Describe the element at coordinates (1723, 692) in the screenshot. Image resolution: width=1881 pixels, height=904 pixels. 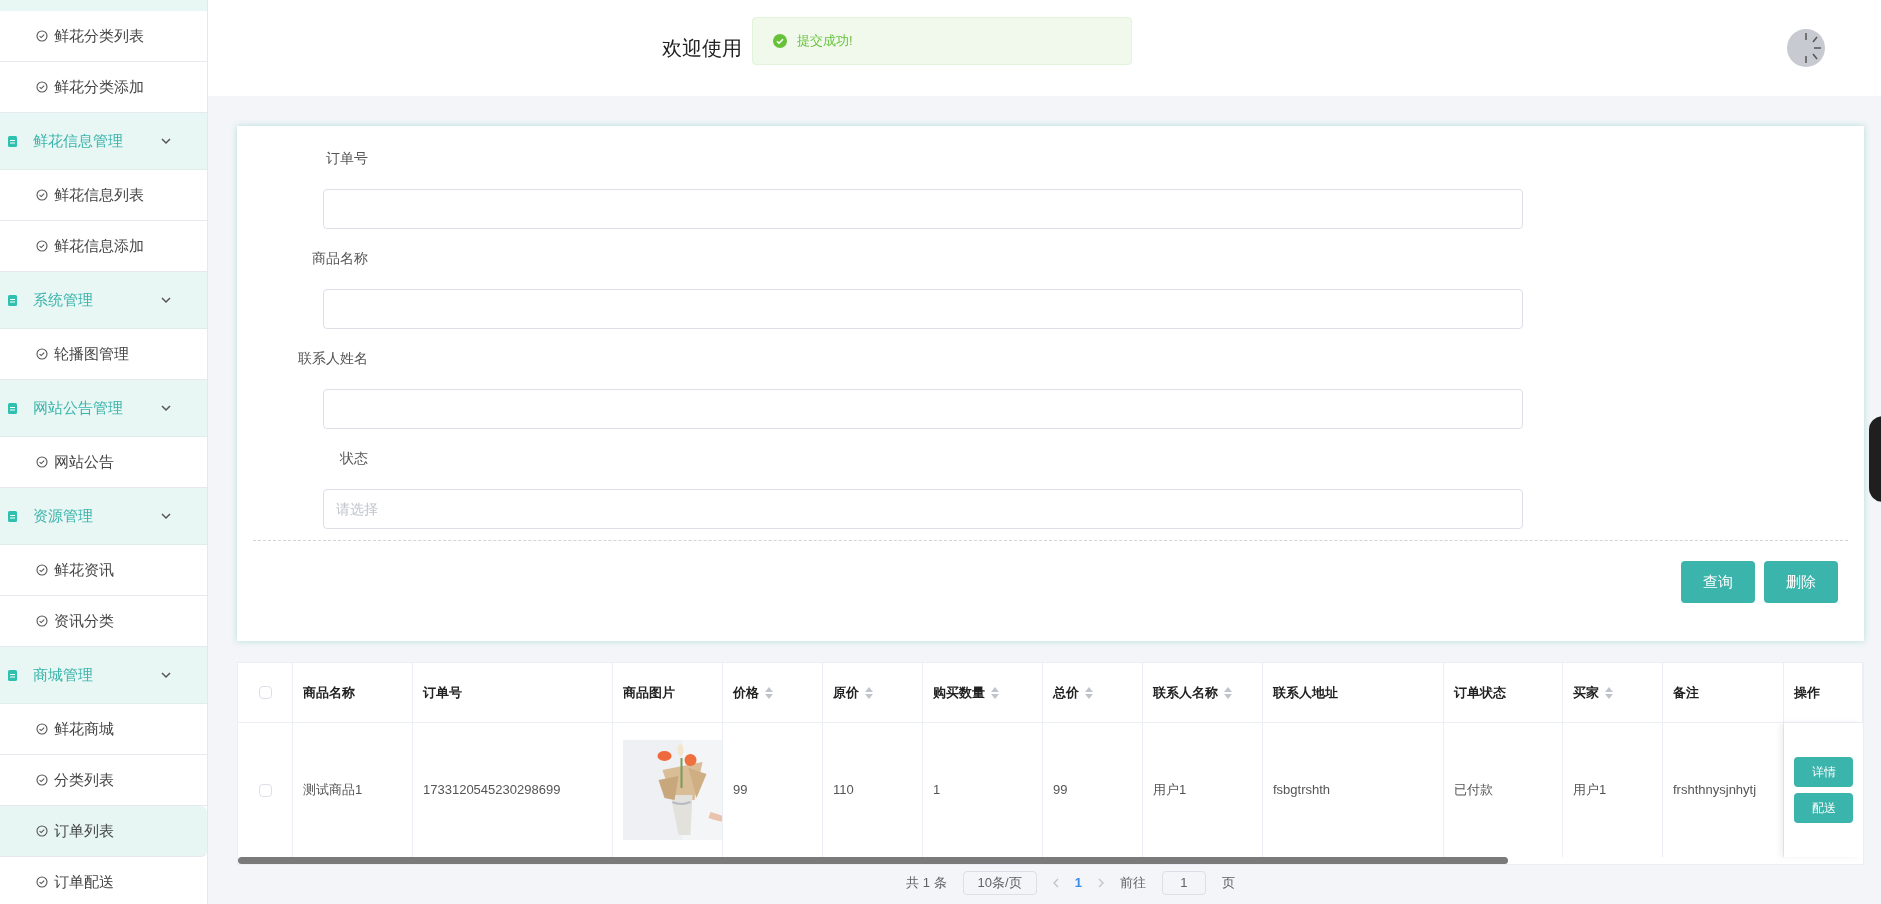
I see `column-header: 备注` at that location.